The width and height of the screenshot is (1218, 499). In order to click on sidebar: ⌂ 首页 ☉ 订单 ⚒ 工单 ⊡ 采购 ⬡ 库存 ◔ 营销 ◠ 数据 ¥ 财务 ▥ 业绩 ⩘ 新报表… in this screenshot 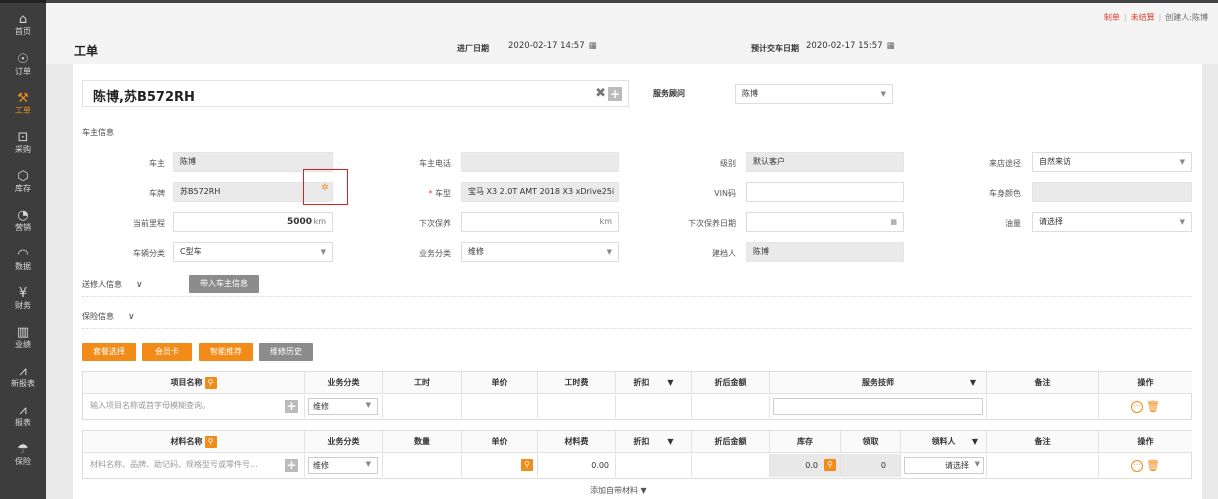, I will do `click(23, 249)`.